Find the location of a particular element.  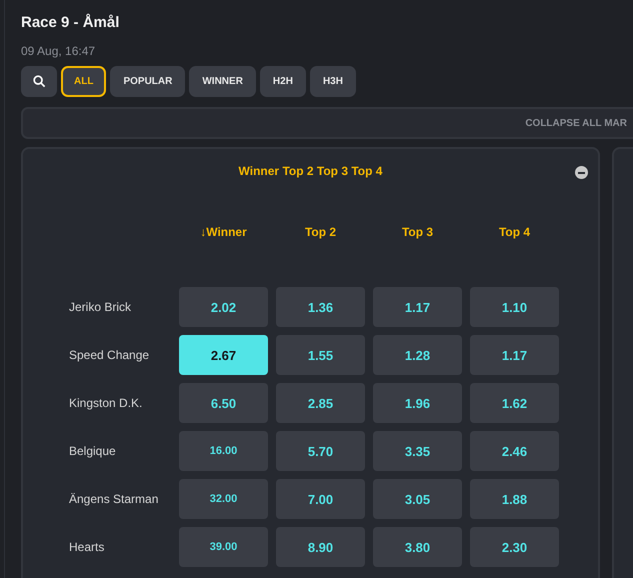

odds-button: 7.00 is located at coordinates (320, 499).